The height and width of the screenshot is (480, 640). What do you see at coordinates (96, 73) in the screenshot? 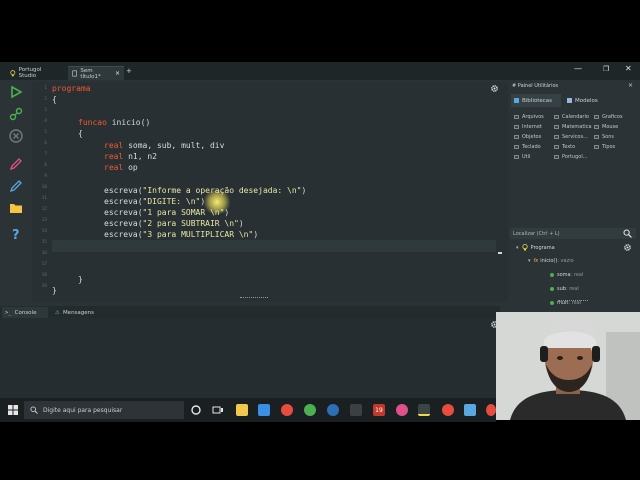
I see `tab-sem-titulo: Sem título1* ×` at bounding box center [96, 73].